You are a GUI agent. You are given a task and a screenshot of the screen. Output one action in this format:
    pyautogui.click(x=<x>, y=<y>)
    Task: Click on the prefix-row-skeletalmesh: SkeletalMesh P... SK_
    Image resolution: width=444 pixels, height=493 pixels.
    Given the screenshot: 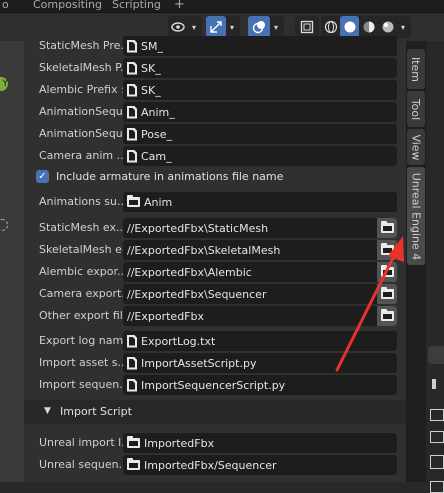 What is the action you would take?
    pyautogui.click(x=215, y=69)
    